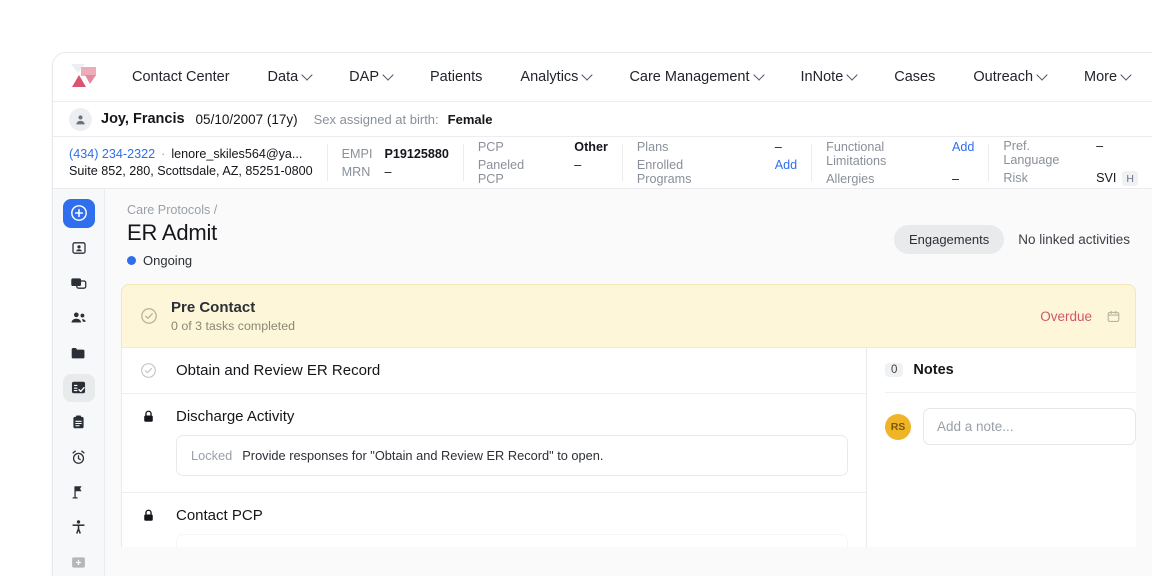 The image size is (1152, 576). Describe the element at coordinates (822, 77) in the screenshot. I see `nav-label: InNote` at that location.